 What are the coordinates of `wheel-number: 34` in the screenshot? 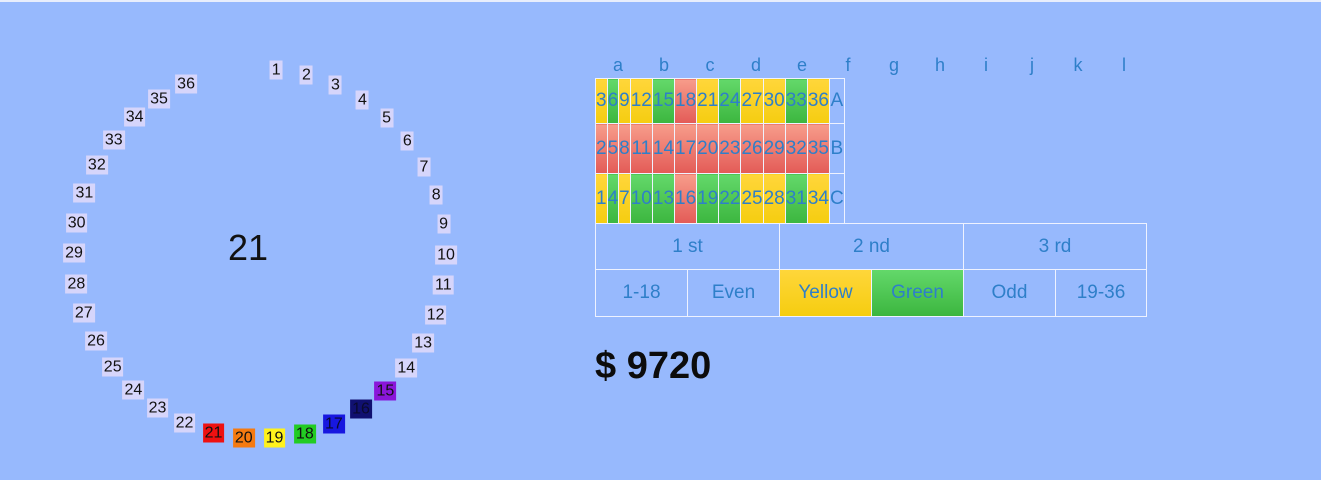 It's located at (134, 117).